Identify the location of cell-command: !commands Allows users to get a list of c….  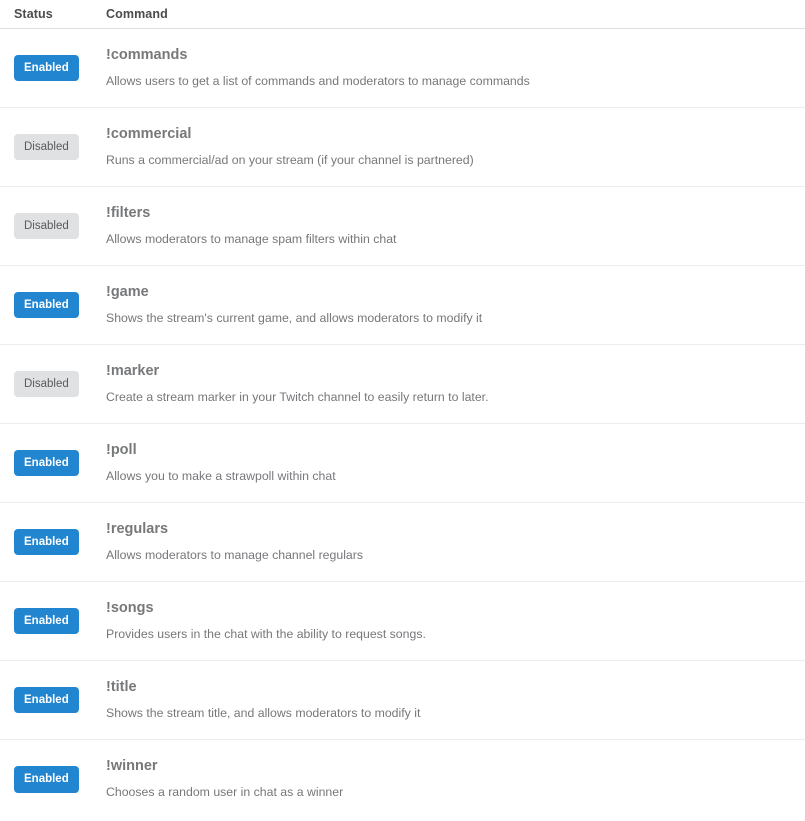
(448, 67).